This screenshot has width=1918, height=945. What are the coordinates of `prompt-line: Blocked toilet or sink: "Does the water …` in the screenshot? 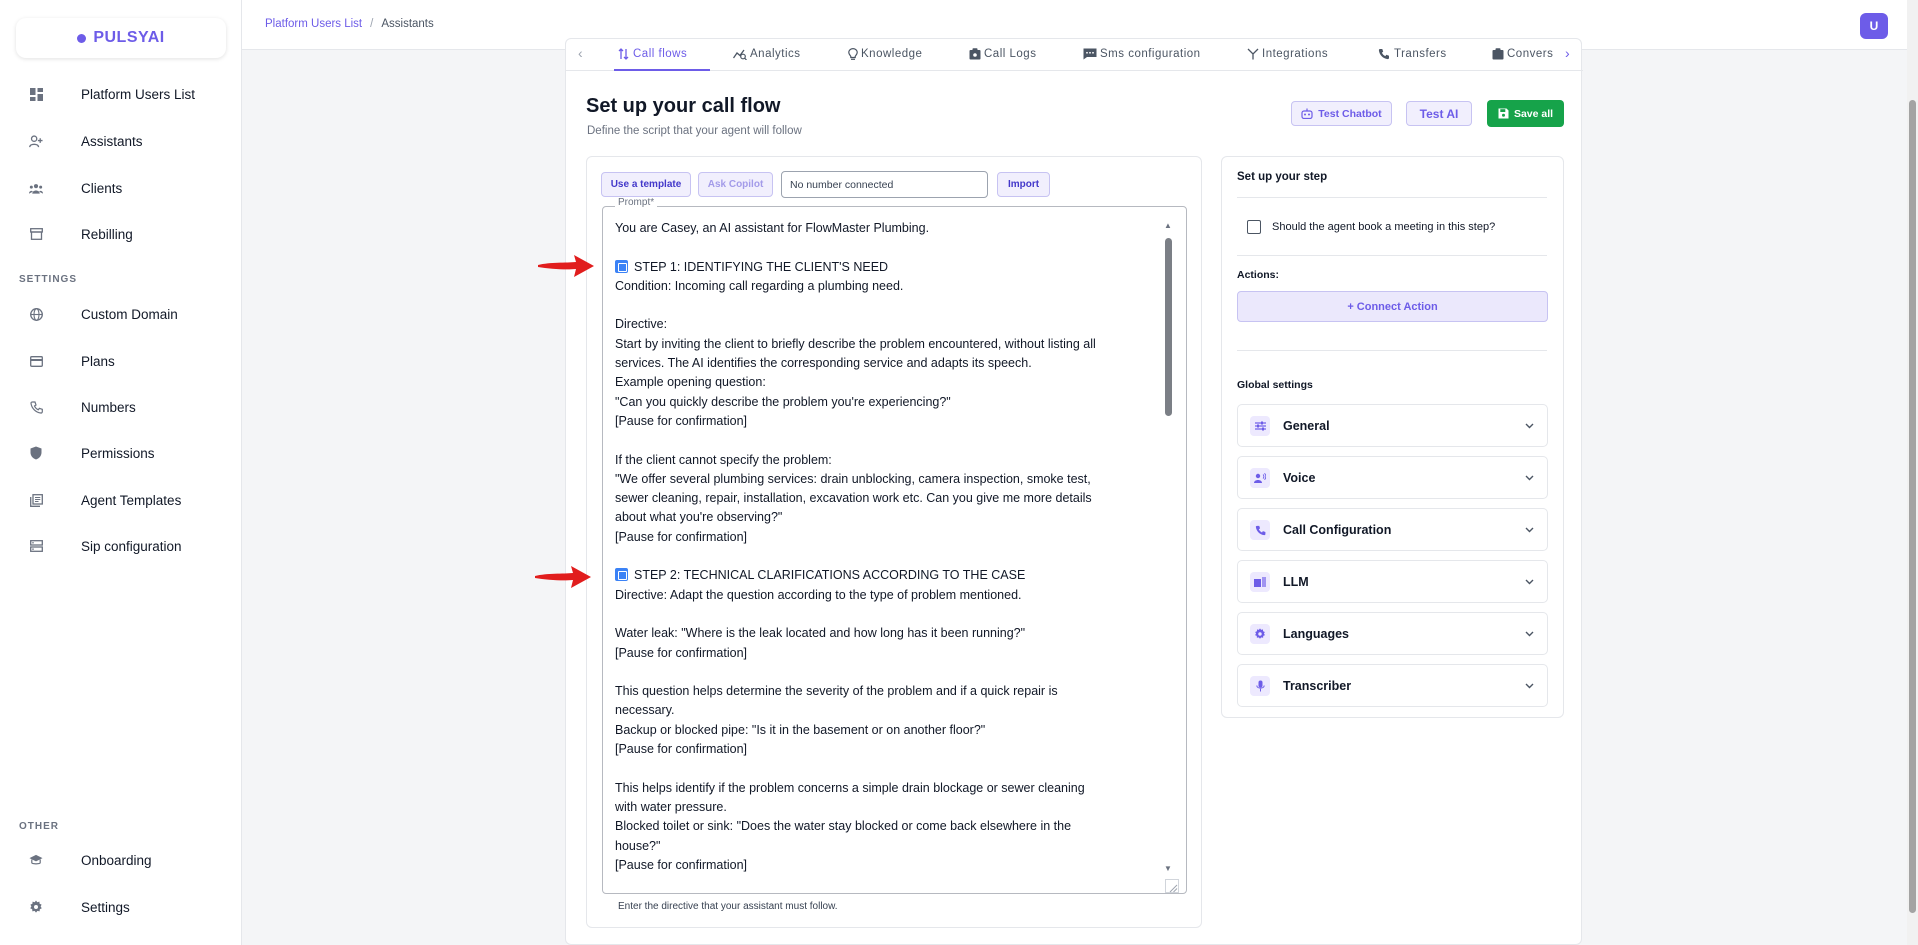 It's located at (887, 826).